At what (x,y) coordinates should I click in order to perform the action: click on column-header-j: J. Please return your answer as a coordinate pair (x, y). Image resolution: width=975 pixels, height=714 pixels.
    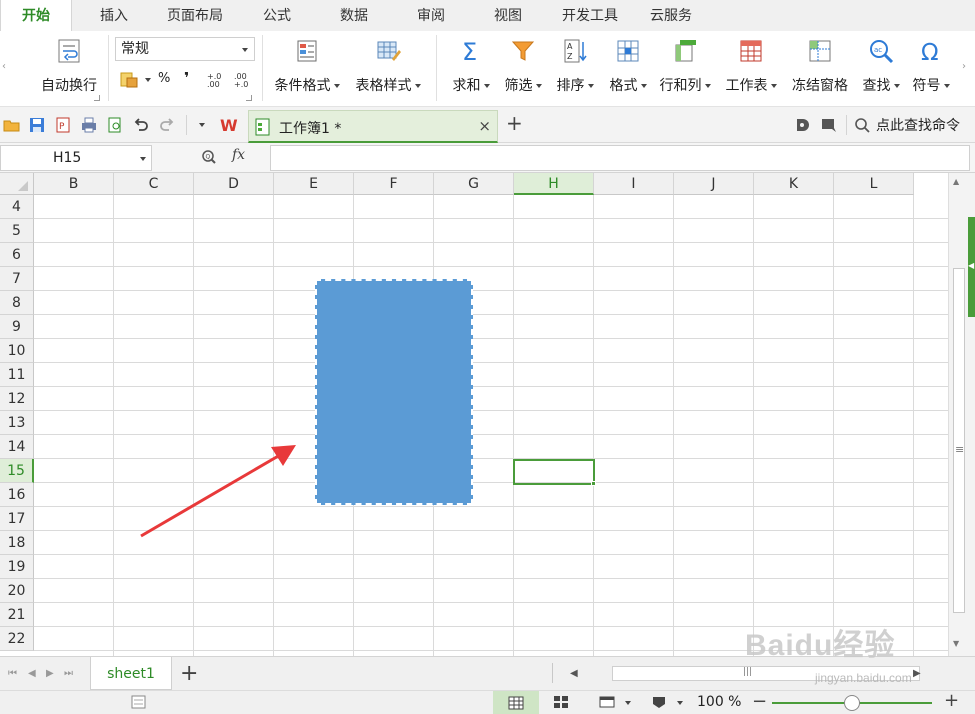
    Looking at the image, I should click on (714, 184).